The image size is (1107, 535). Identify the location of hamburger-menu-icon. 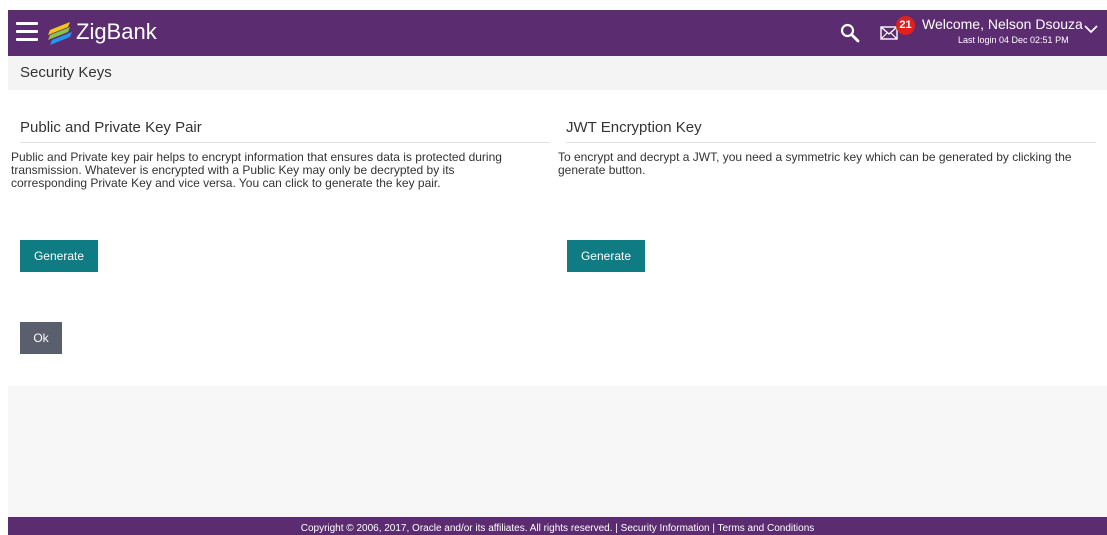
(27, 32).